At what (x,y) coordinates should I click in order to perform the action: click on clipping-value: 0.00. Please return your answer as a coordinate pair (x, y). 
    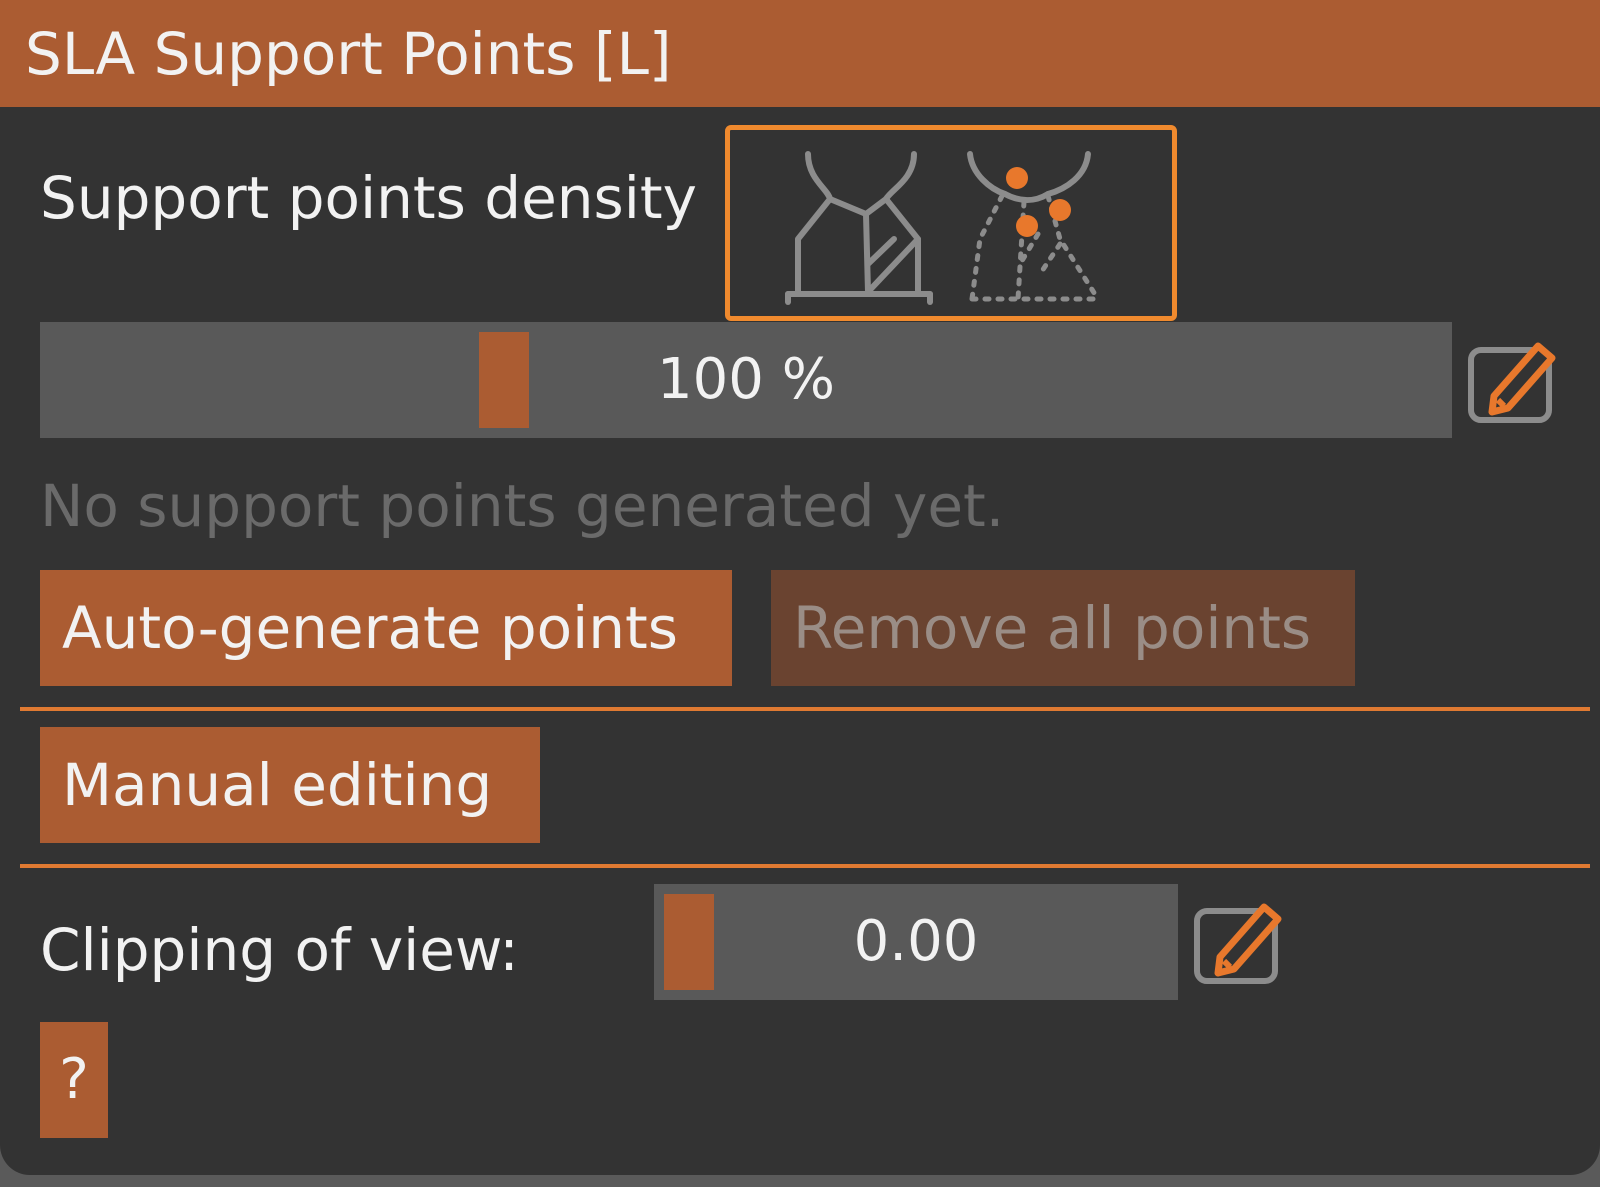
    Looking at the image, I should click on (916, 941).